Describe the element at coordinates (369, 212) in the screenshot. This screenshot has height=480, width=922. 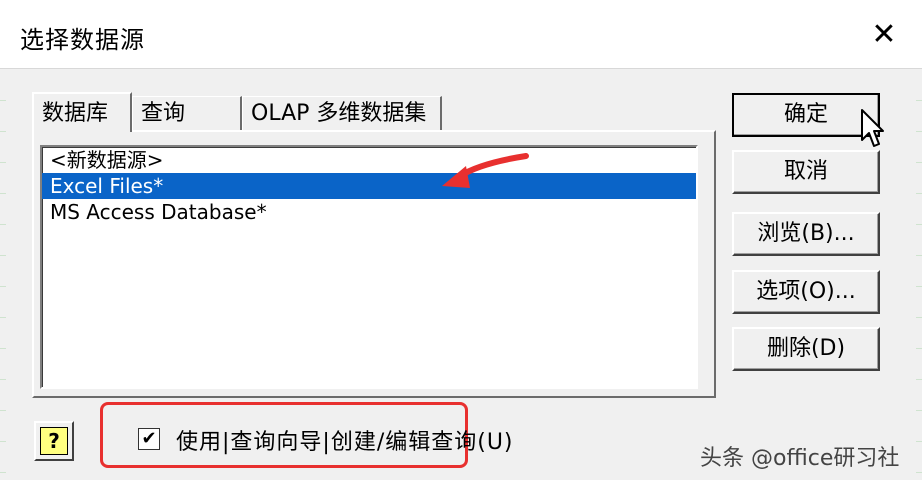
I see `list-item-ms-access: MS Access Database*` at that location.